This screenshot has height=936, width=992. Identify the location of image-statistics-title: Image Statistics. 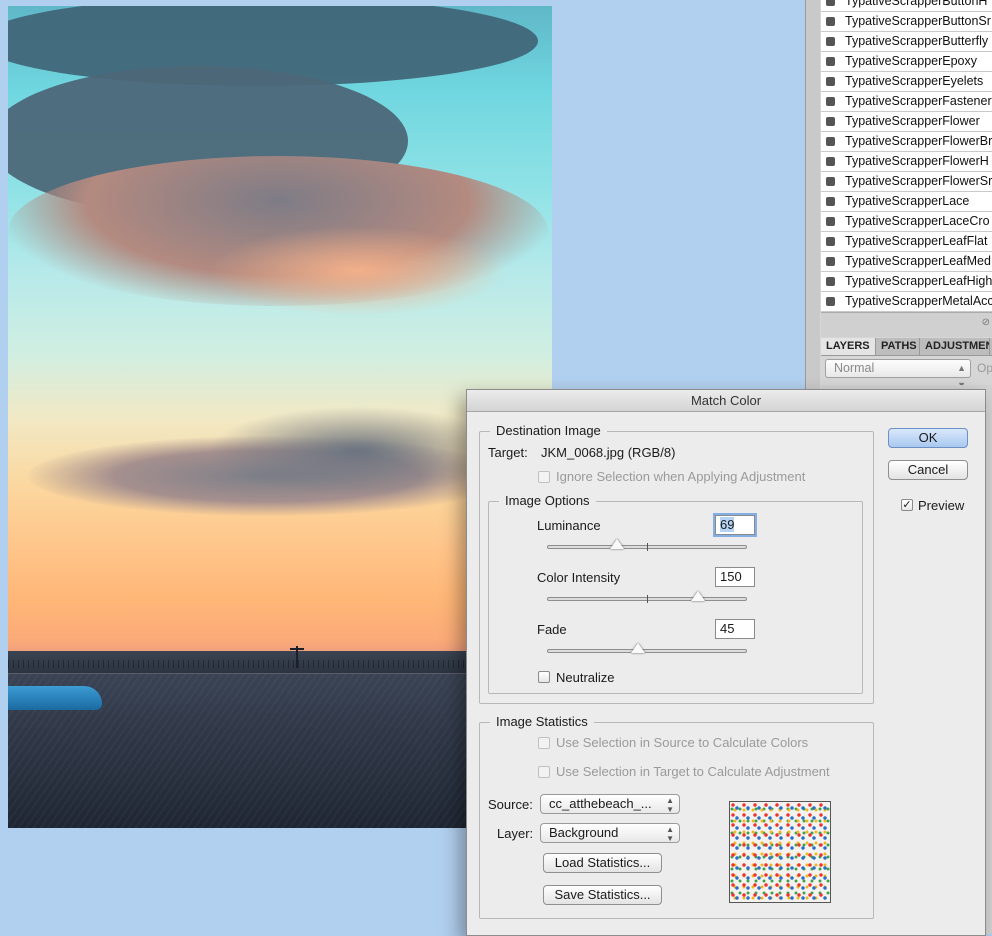
(542, 721).